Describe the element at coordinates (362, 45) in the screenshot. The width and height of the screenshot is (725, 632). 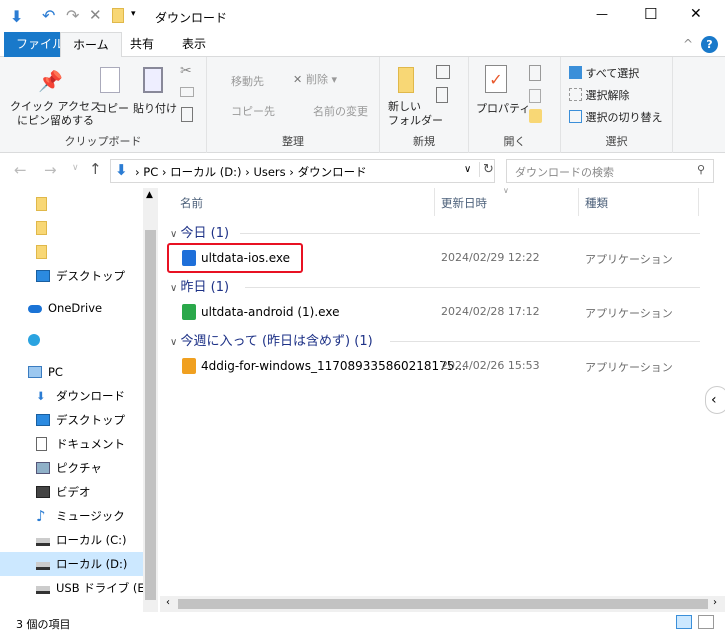
I see `ribbon-tabs: ファイル ホーム 共有 表示 ^ ?` at that location.